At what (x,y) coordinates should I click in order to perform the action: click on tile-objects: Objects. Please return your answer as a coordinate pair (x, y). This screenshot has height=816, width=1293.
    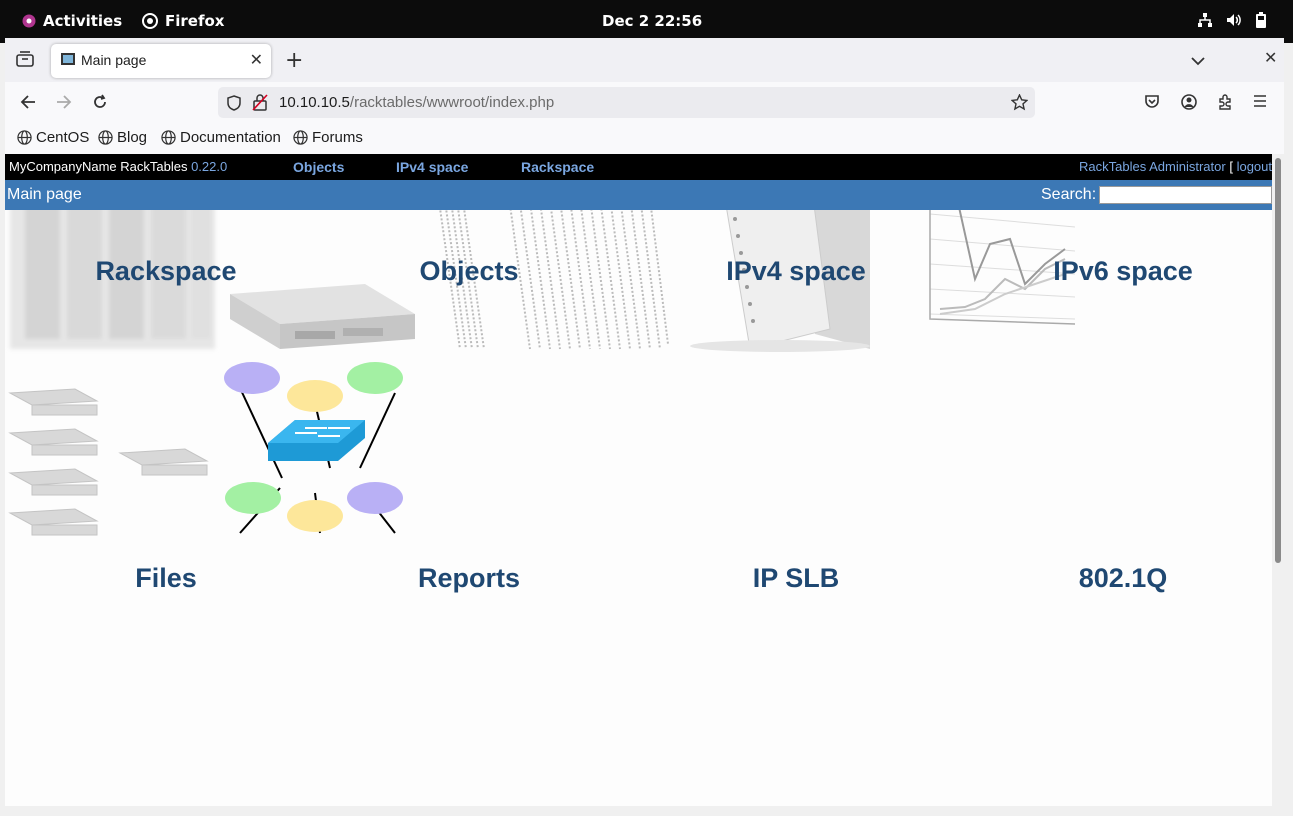
    Looking at the image, I should click on (469, 271).